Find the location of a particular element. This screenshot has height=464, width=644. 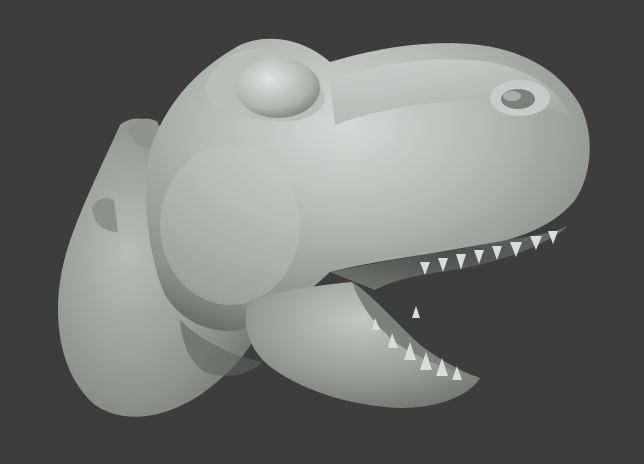

cheek is located at coordinates (230, 225).